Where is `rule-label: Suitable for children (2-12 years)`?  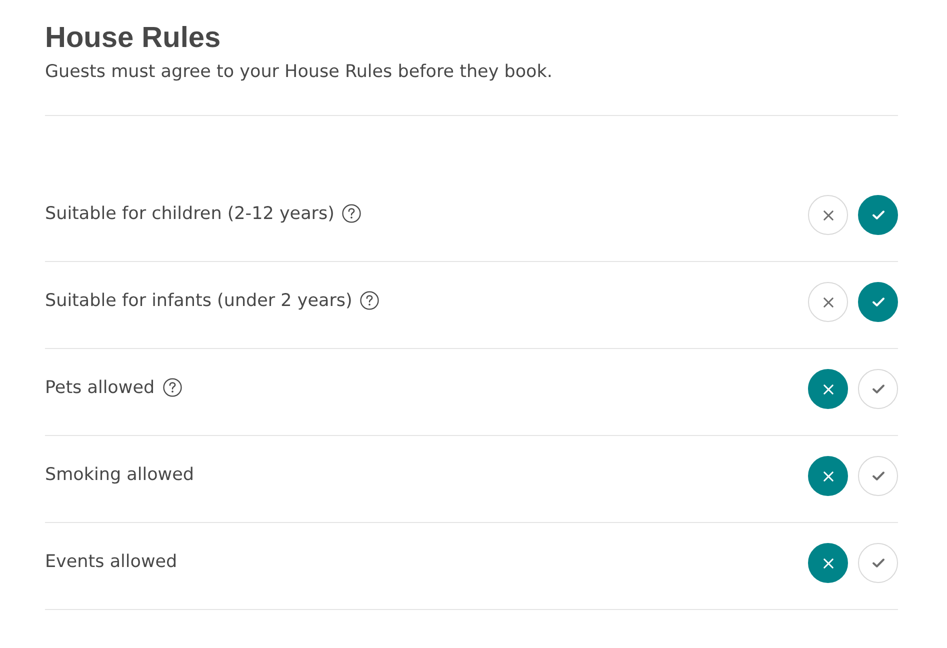
rule-label: Suitable for children (2-12 years) is located at coordinates (189, 214).